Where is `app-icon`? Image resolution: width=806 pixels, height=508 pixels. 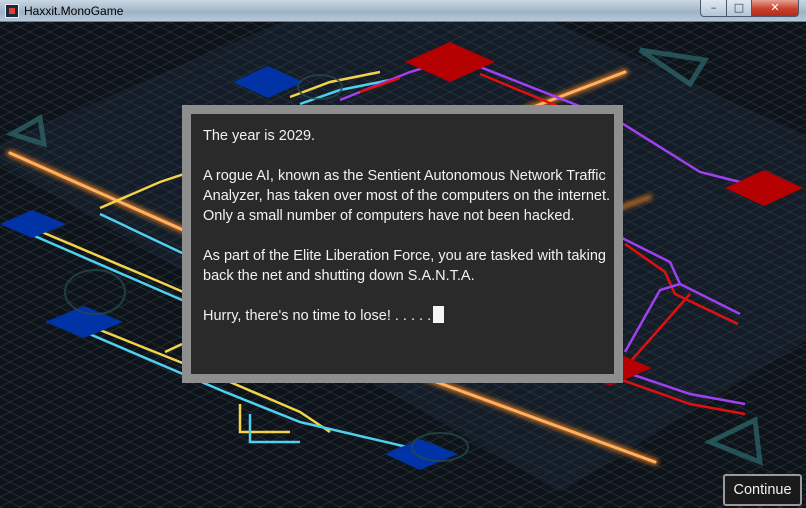
app-icon is located at coordinates (12, 11).